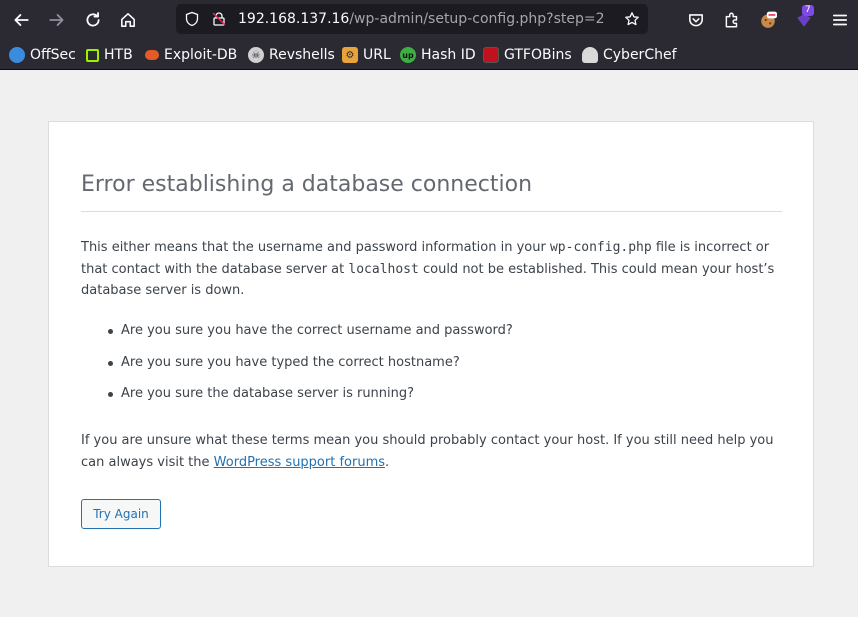  Describe the element at coordinates (640, 55) in the screenshot. I see `bookmark-label: CyberChef` at that location.